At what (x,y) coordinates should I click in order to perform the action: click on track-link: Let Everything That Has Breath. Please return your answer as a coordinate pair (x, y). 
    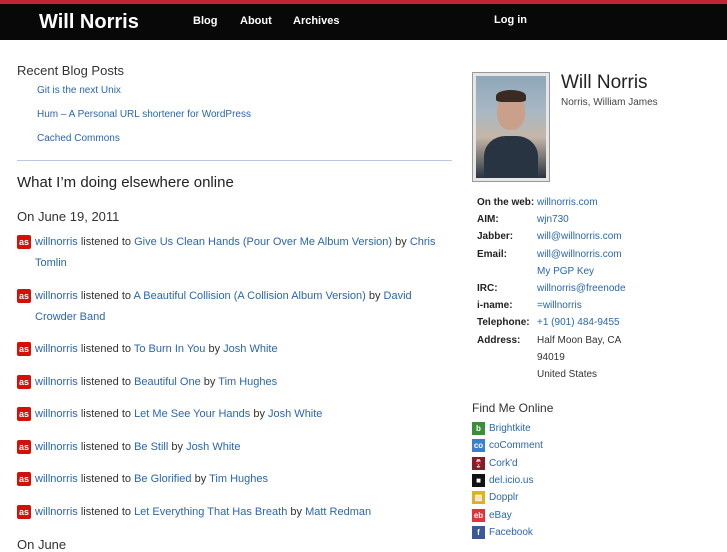
    Looking at the image, I should click on (210, 512).